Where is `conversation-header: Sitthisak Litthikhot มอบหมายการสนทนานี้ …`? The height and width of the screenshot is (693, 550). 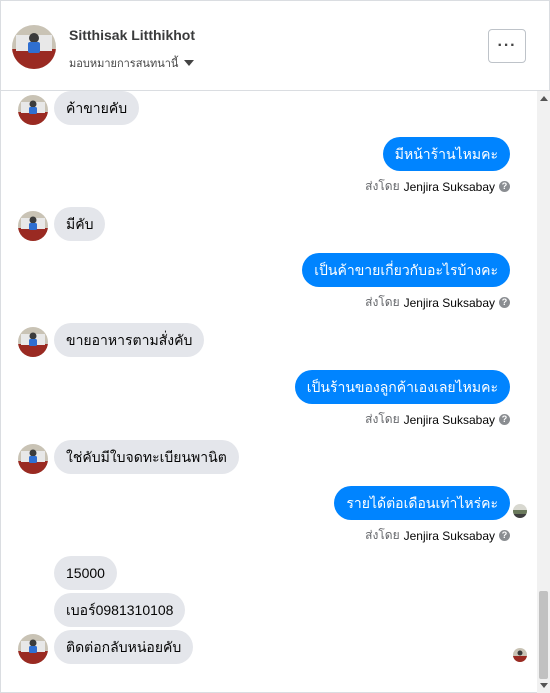 conversation-header: Sitthisak Litthikhot มอบหมายการสนทนานี้ … is located at coordinates (275, 46).